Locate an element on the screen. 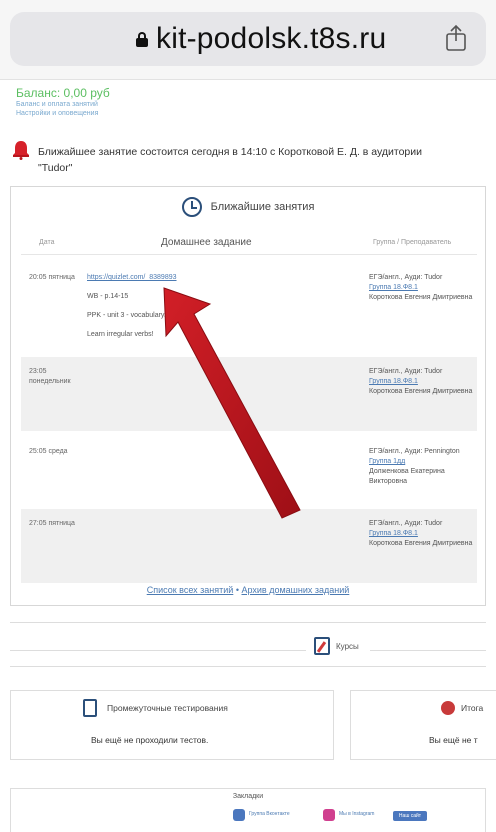  browser-toolbar: kit-podolsk.t8s.ru is located at coordinates (248, 40).